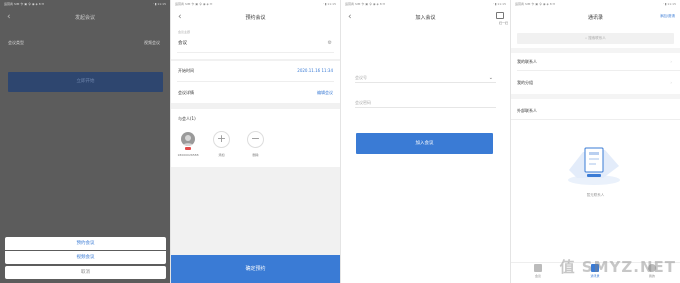  I want to click on host-badge, so click(188, 148).